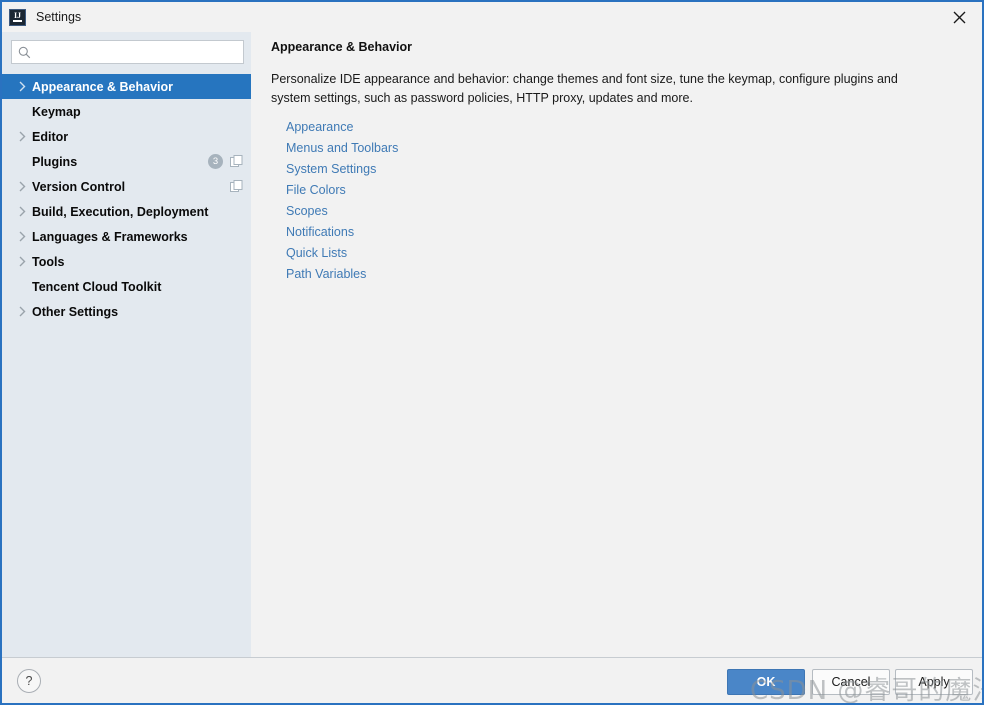 The width and height of the screenshot is (984, 705). I want to click on sidebar-item-tools: Tools, so click(126, 261).